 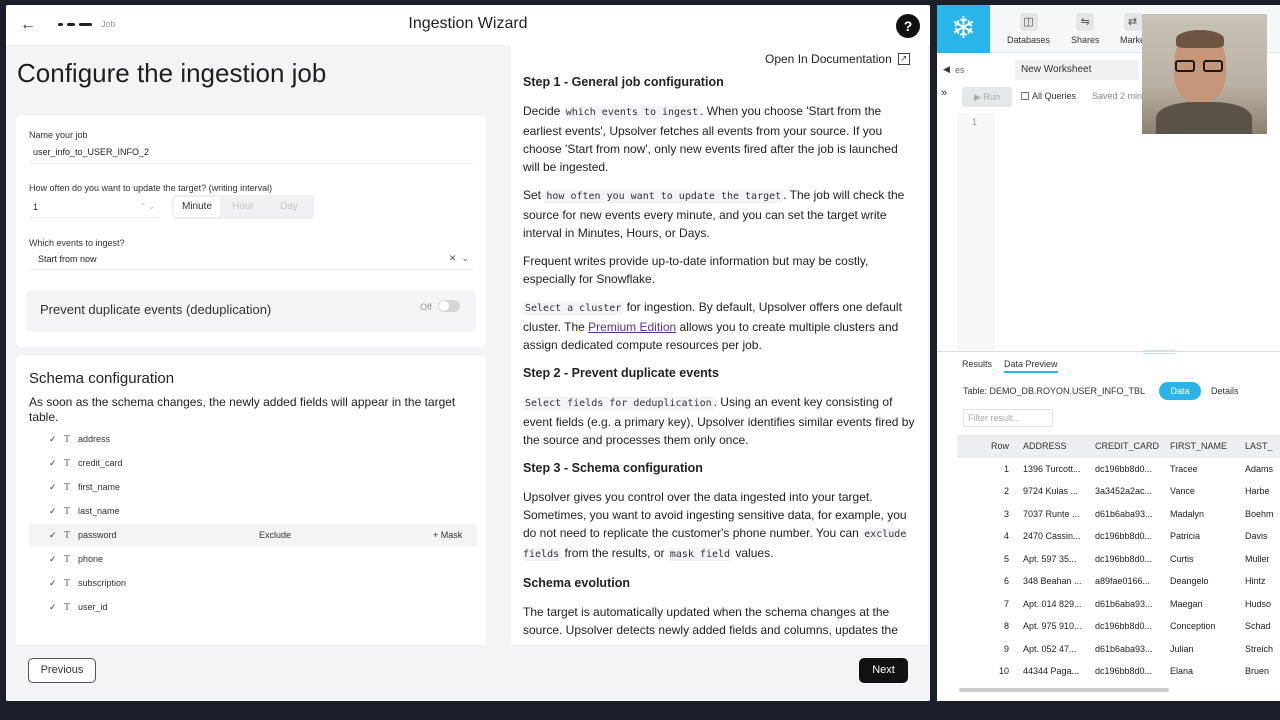 I want to click on column-header: FIRST_NAME, so click(x=1201, y=446).